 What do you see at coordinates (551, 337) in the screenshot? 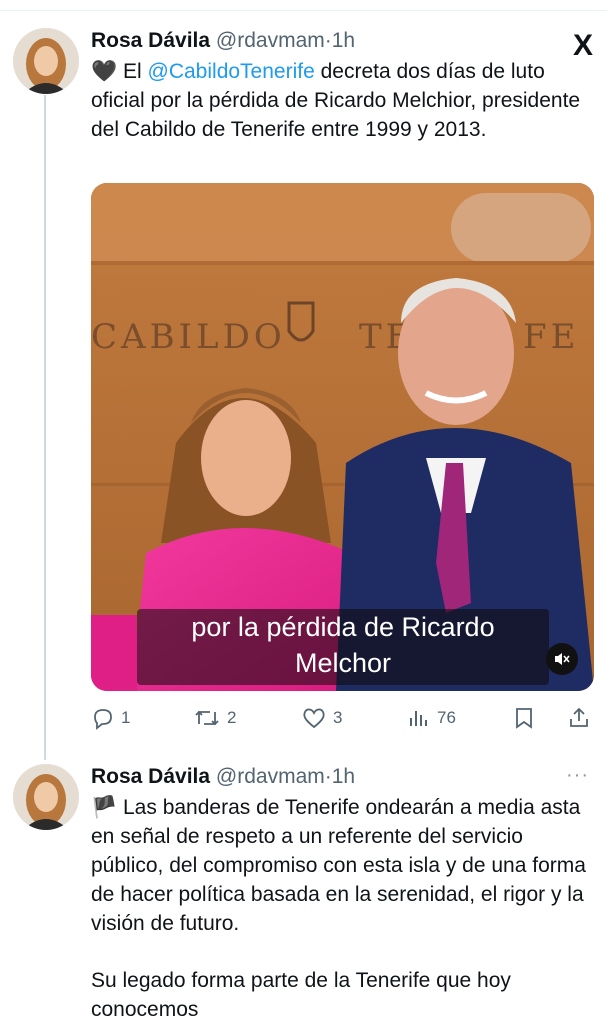
I see `sign-text-end: FE` at bounding box center [551, 337].